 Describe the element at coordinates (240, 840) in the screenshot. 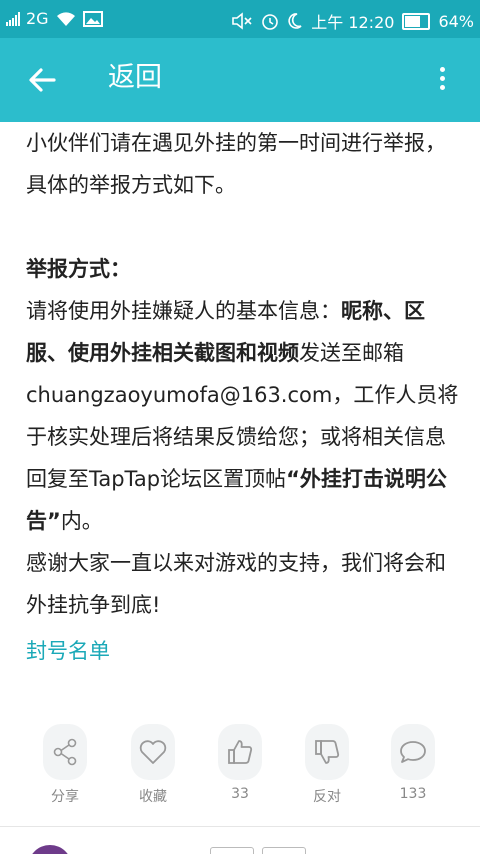

I see `next-section-peek` at that location.